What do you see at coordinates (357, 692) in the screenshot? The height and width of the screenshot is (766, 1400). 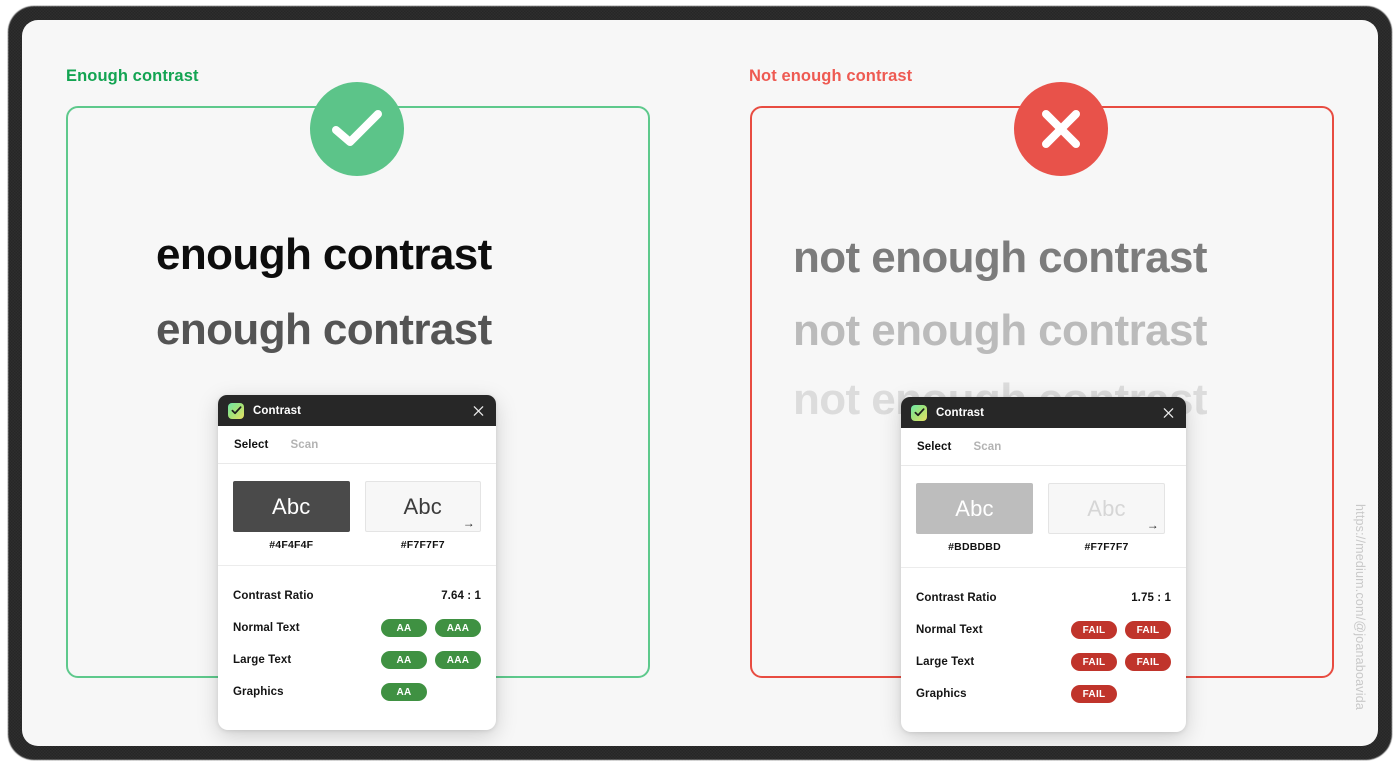 I see `row-graphics: Graphics AA` at bounding box center [357, 692].